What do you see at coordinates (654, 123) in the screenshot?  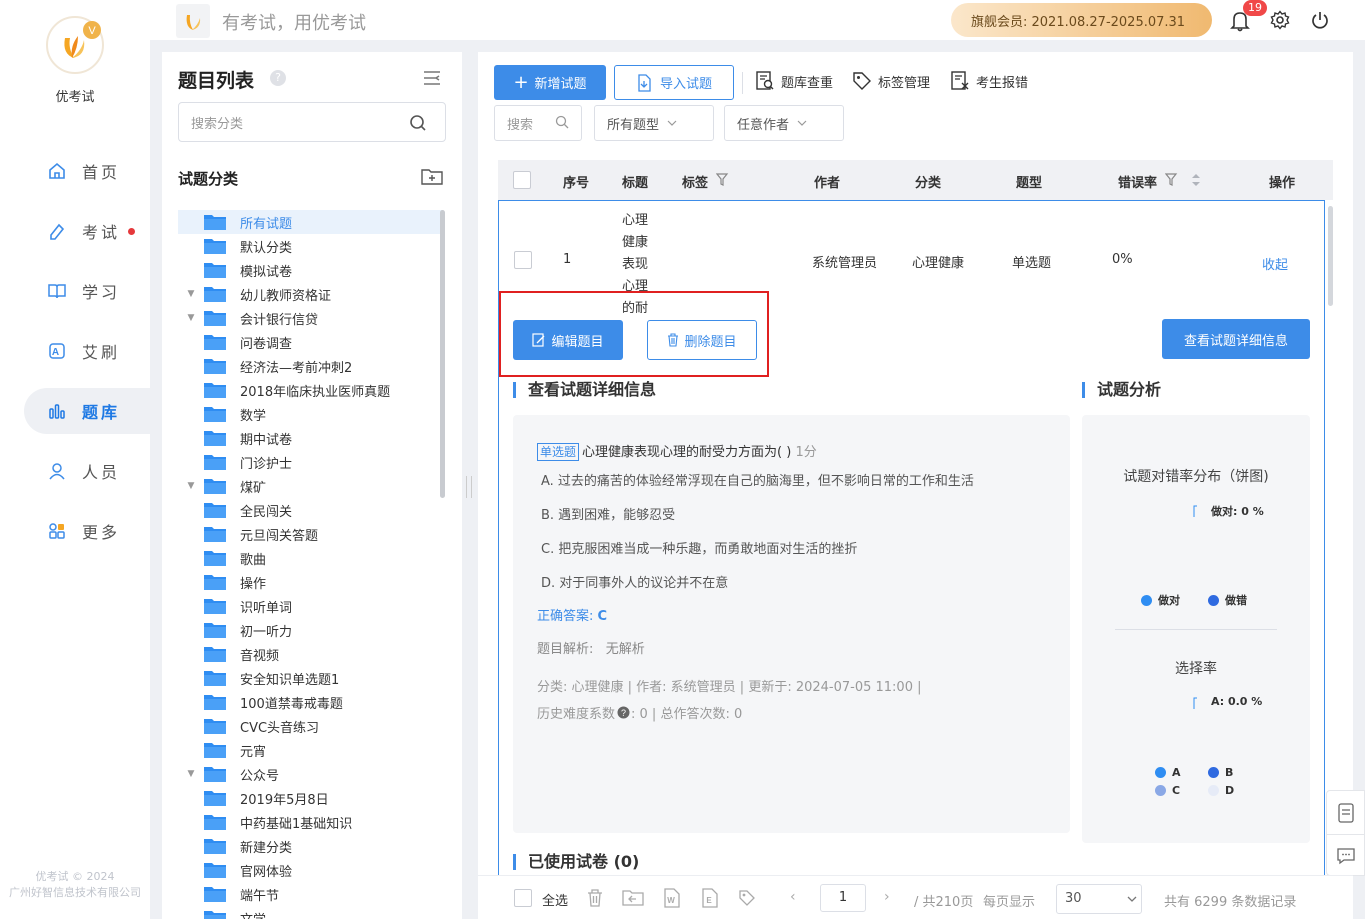 I see `question-type-select: 所有题型` at bounding box center [654, 123].